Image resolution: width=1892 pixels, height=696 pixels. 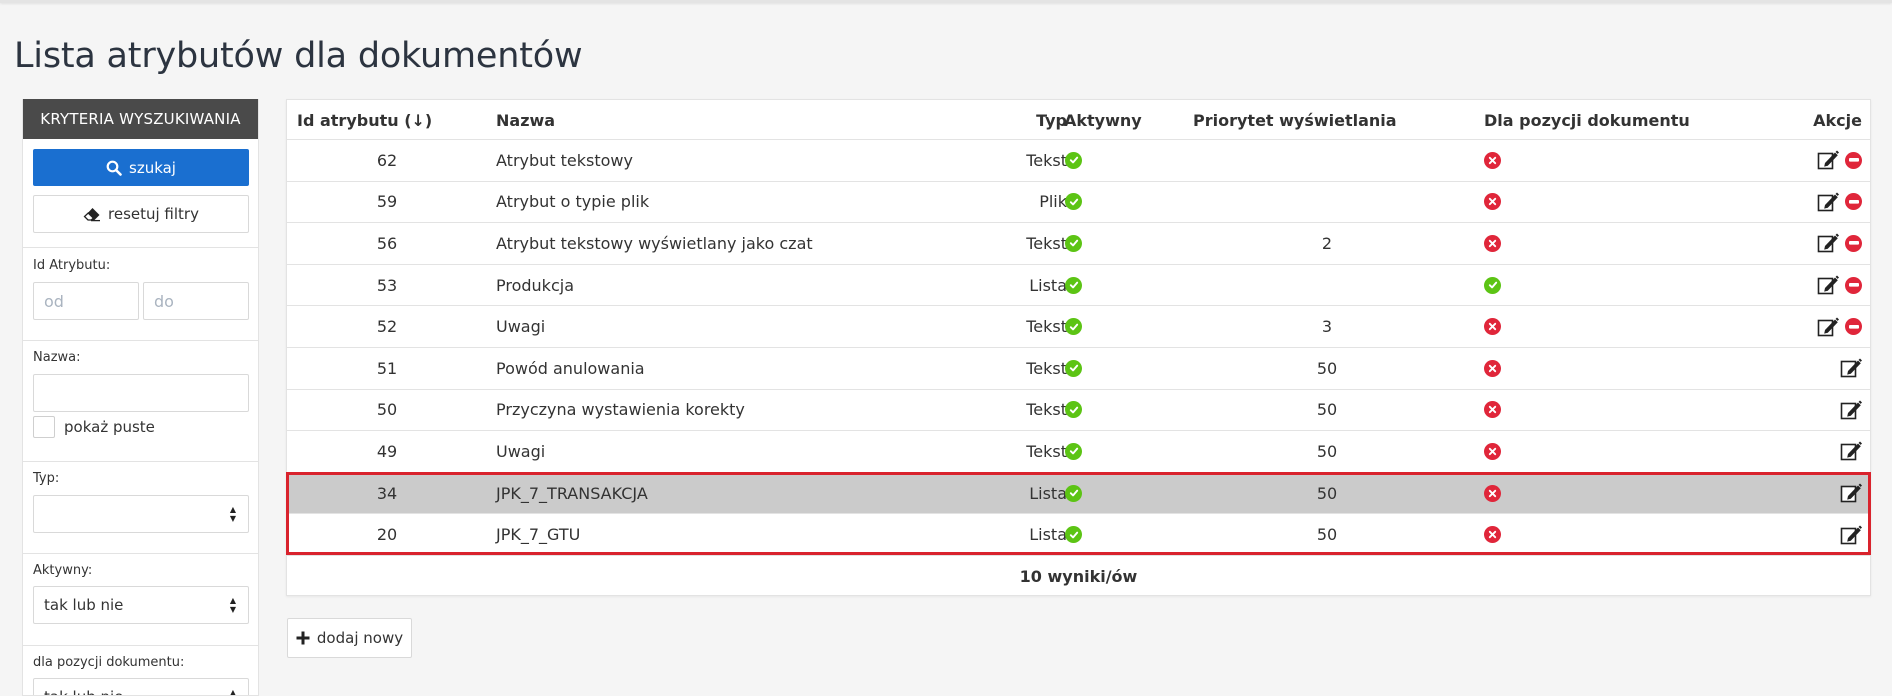 I want to click on column-header-priority: Priorytet wyświetlania, so click(x=1295, y=120).